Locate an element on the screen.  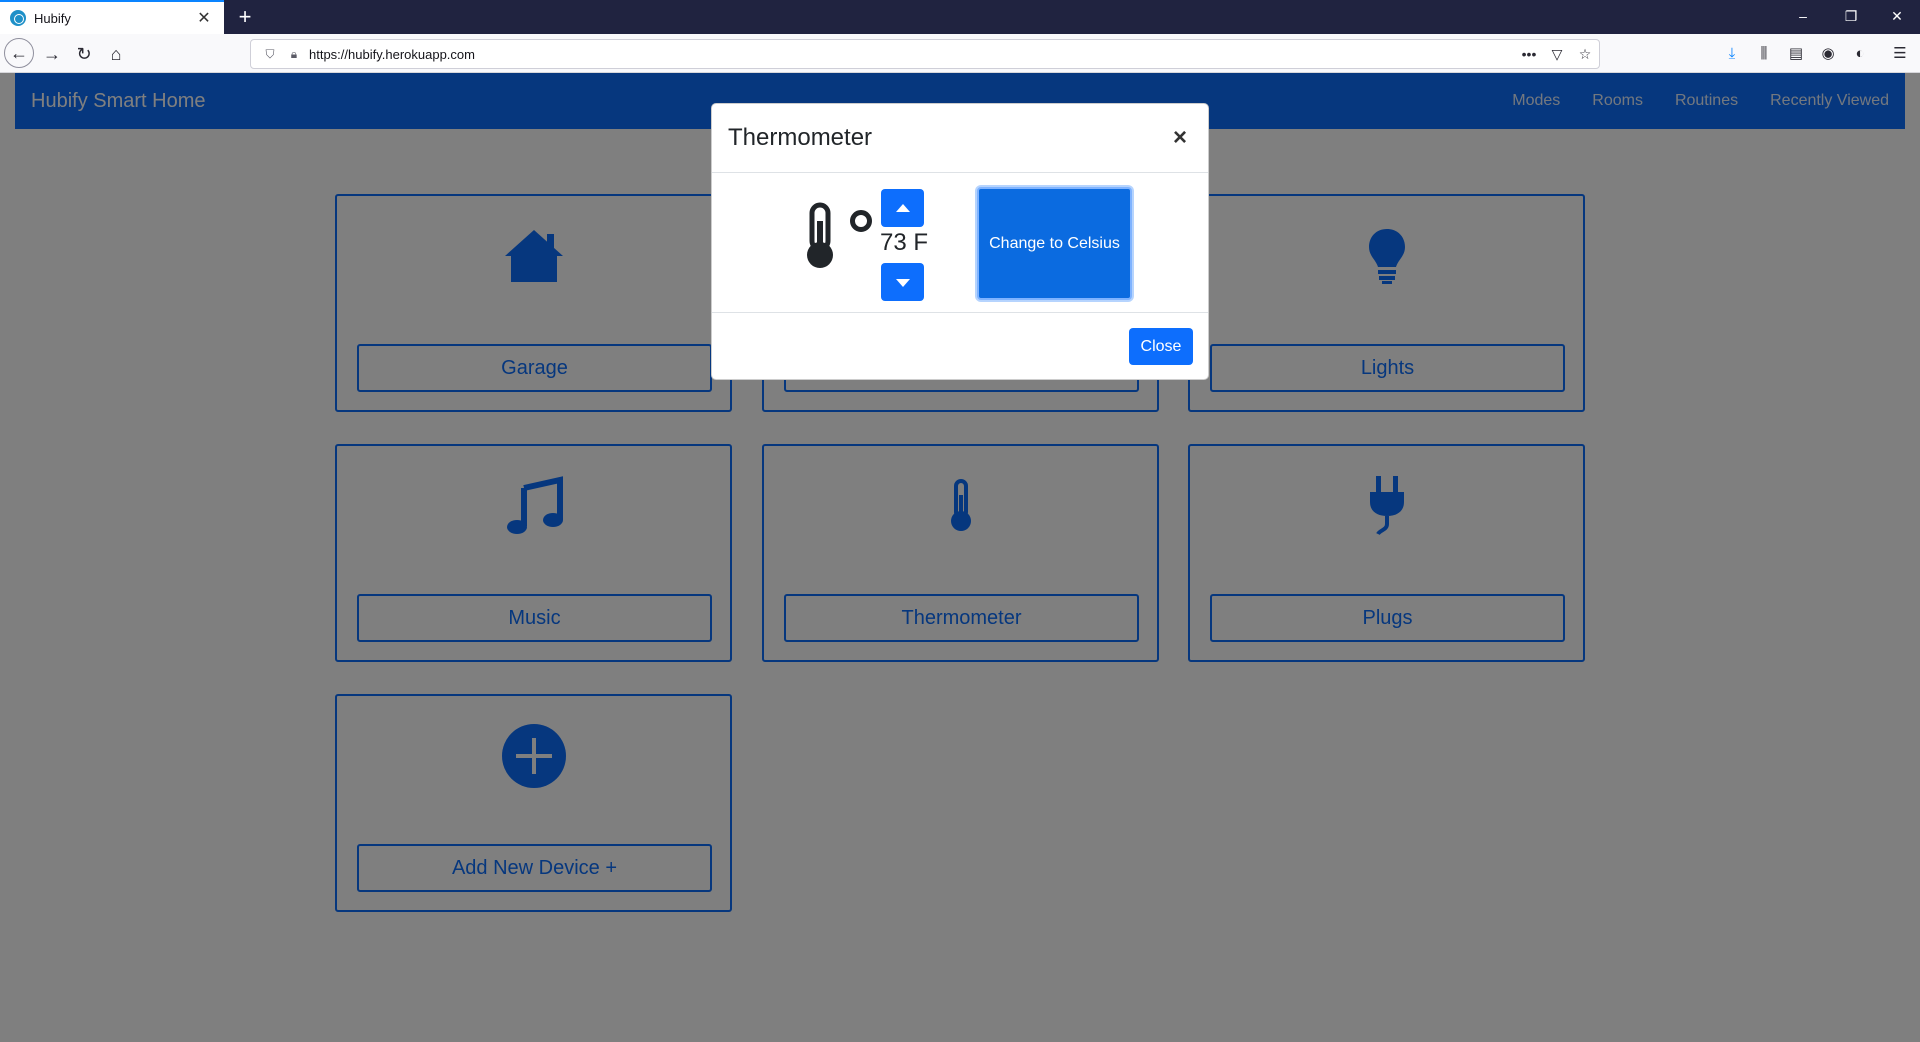
temperature-up-button is located at coordinates (902, 208).